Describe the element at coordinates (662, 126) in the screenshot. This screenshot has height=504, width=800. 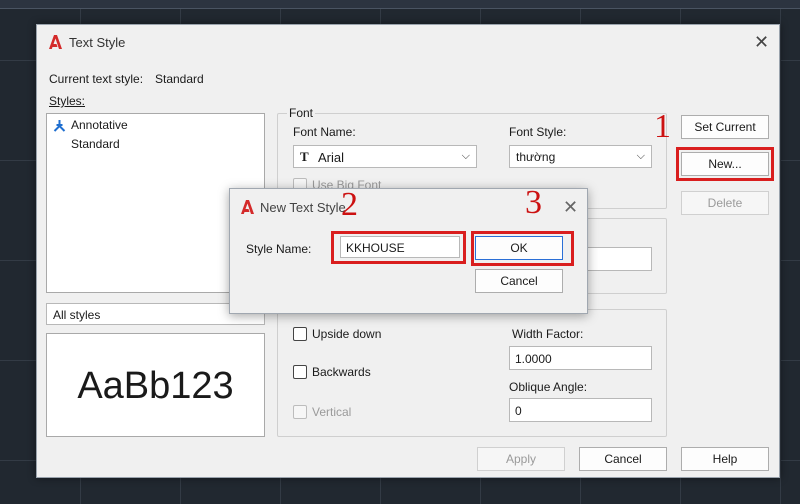
I see `annotation-number-1: 1` at that location.